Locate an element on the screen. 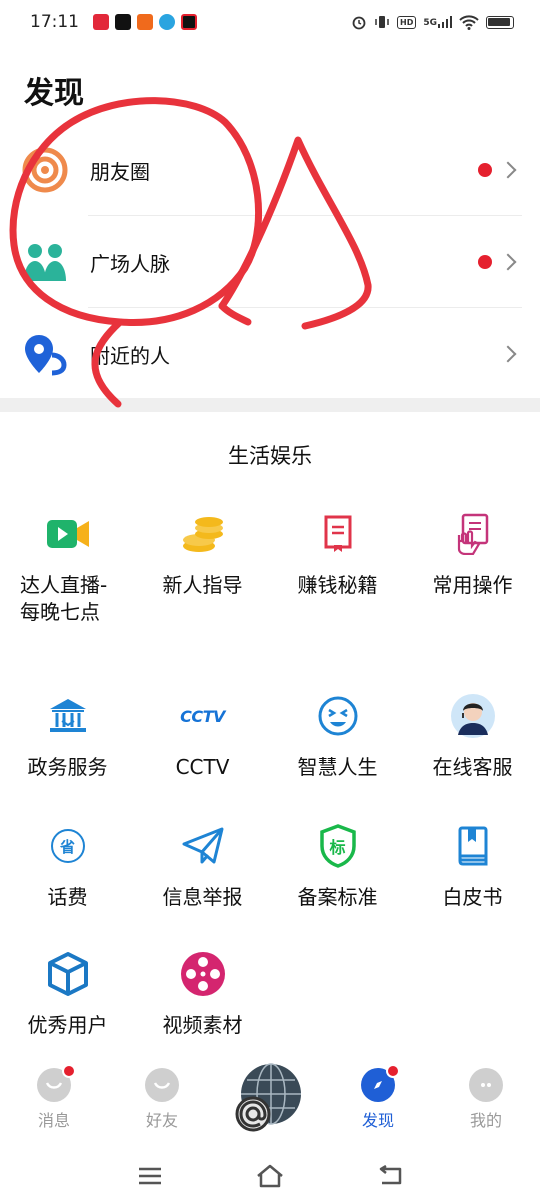 The image size is (540, 1204). me-tab-icon is located at coordinates (486, 1085).